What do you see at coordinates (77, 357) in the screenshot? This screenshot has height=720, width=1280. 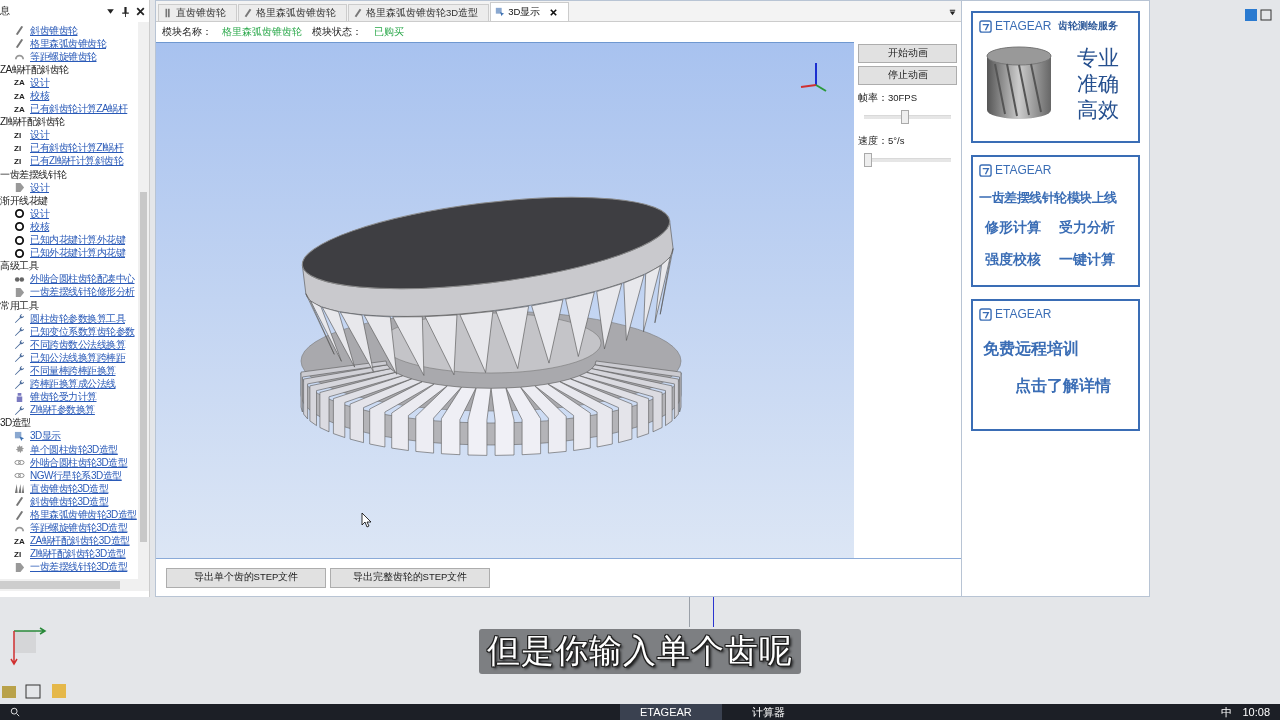 I see `tree-link: 已知公法线换算跨棒距` at bounding box center [77, 357].